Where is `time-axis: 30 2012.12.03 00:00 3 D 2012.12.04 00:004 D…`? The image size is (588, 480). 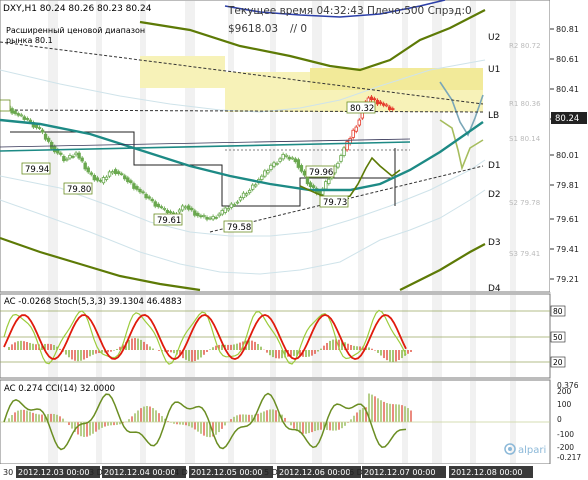 time-axis: 30 2012.12.03 00:00 3 D 2012.12.04 00:004 D… is located at coordinates (294, 472).